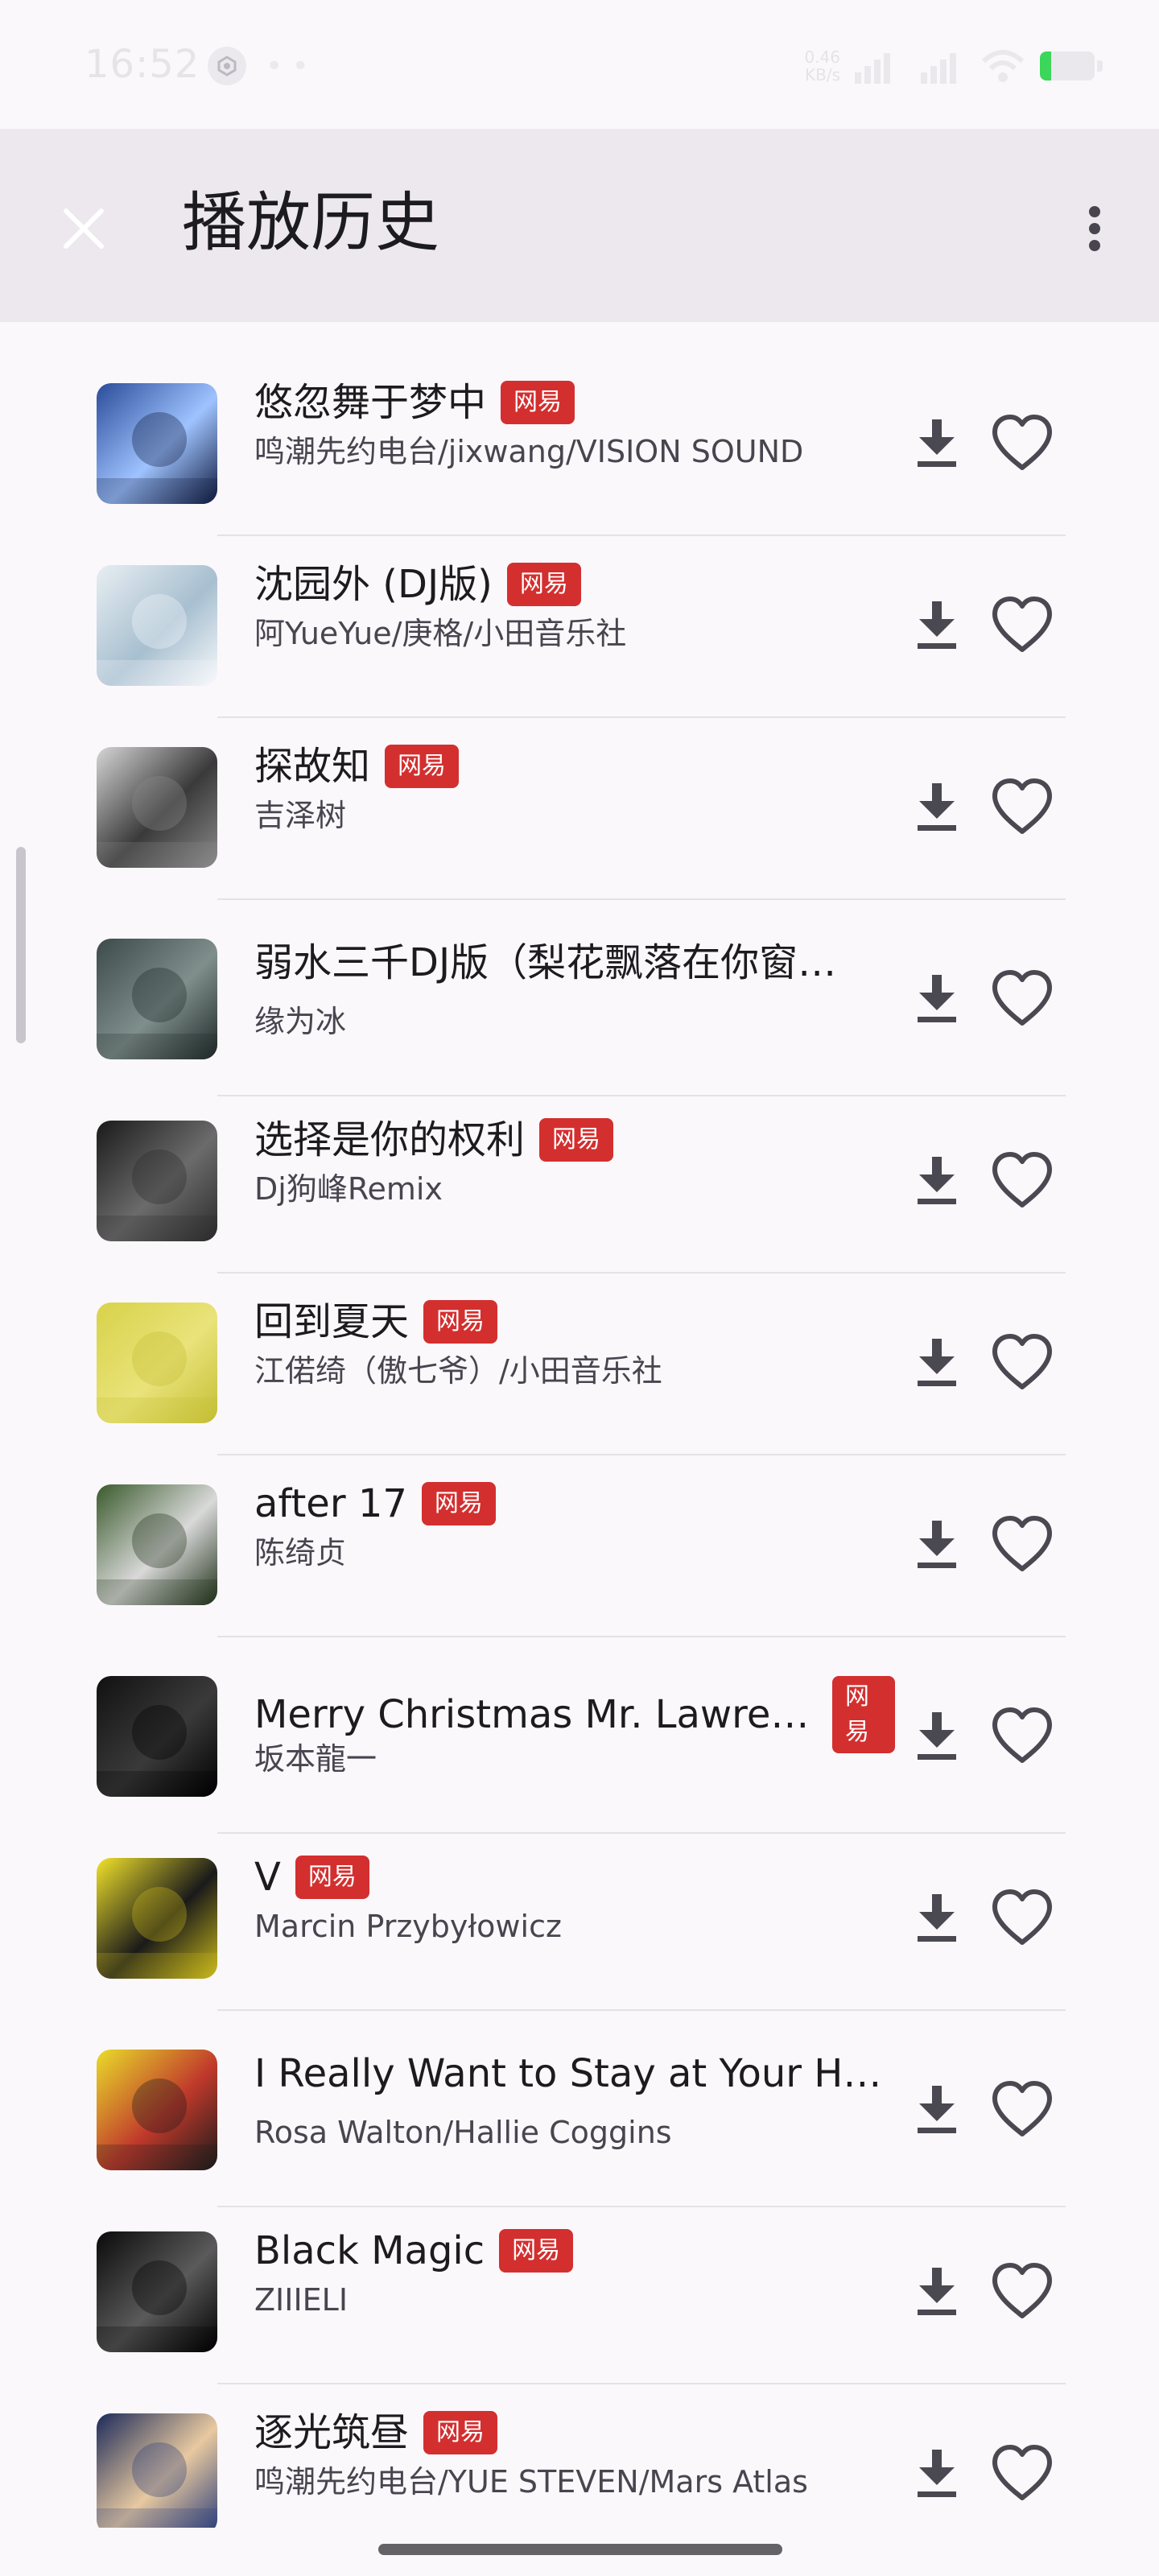 The image size is (1159, 2576). Describe the element at coordinates (579, 445) in the screenshot. I see `song-row: 悠忽舞于梦中 网易 鸣潮先约电台/jixwang/VISION SOUND` at that location.